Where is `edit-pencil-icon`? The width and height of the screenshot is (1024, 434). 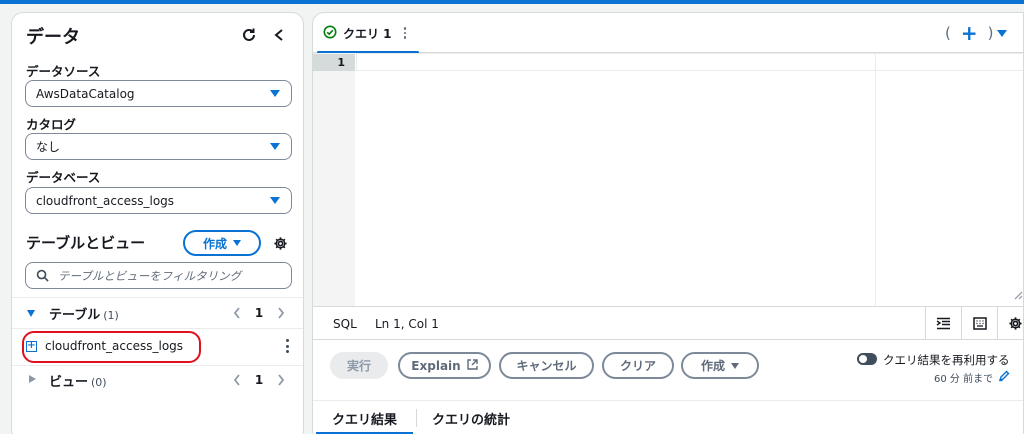
edit-pencil-icon is located at coordinates (1004, 377).